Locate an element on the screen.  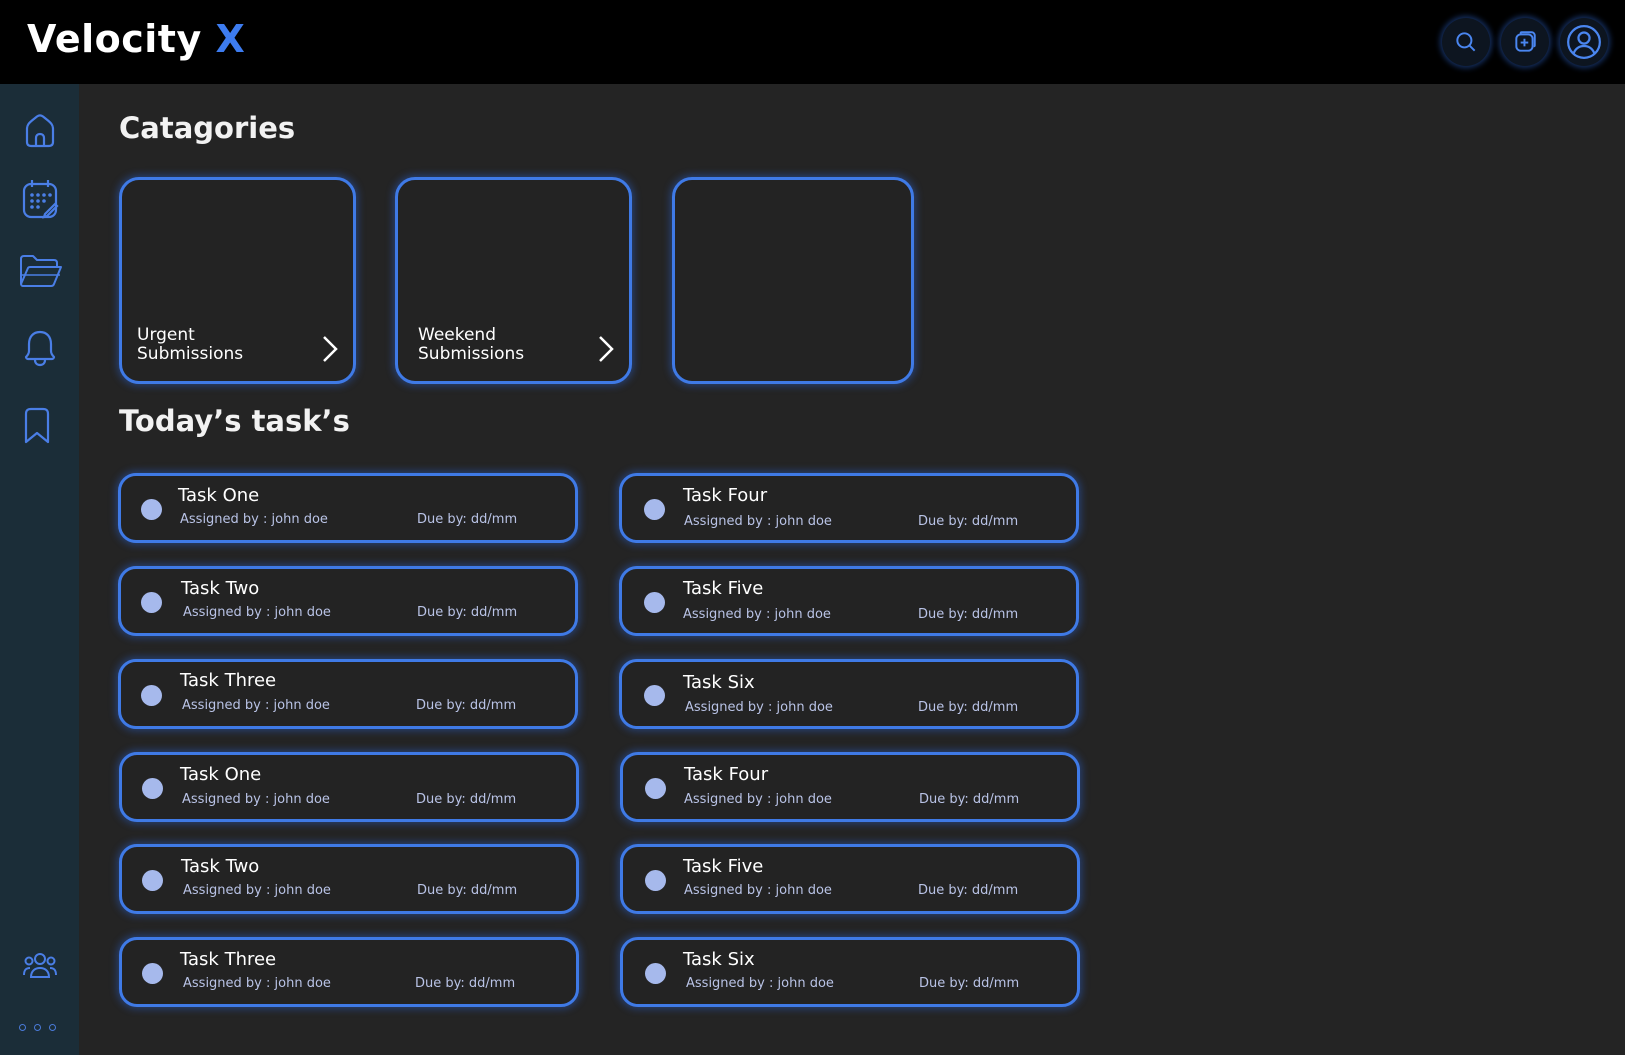
category-label: Weekend Submissions is located at coordinates (471, 344).